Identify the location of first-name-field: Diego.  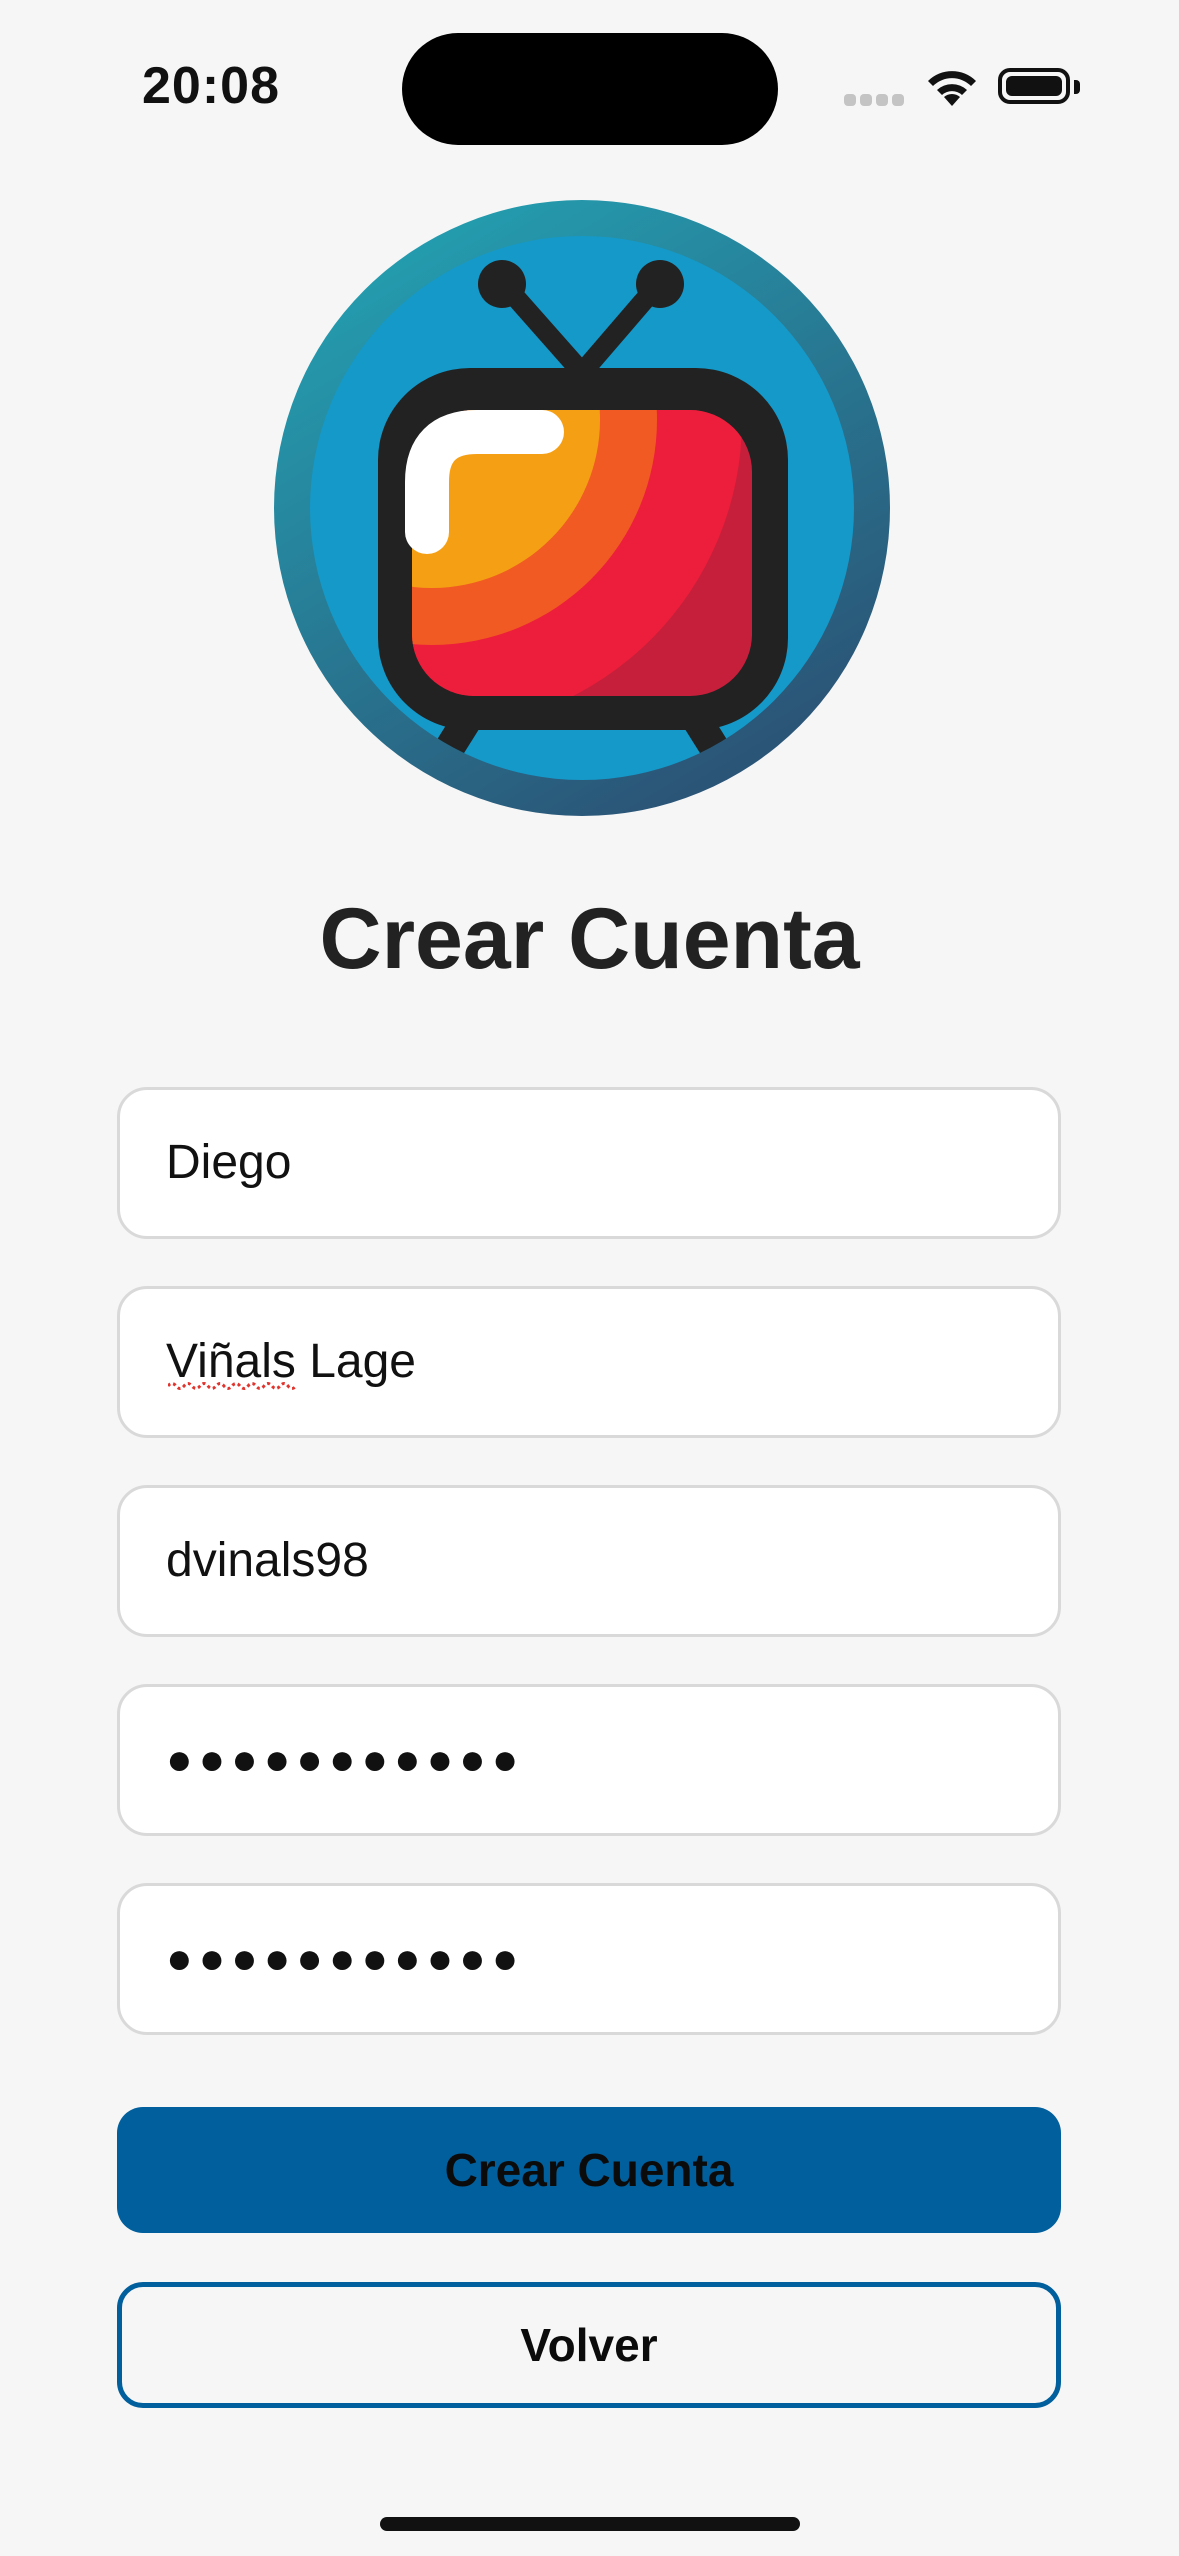
(589, 1163).